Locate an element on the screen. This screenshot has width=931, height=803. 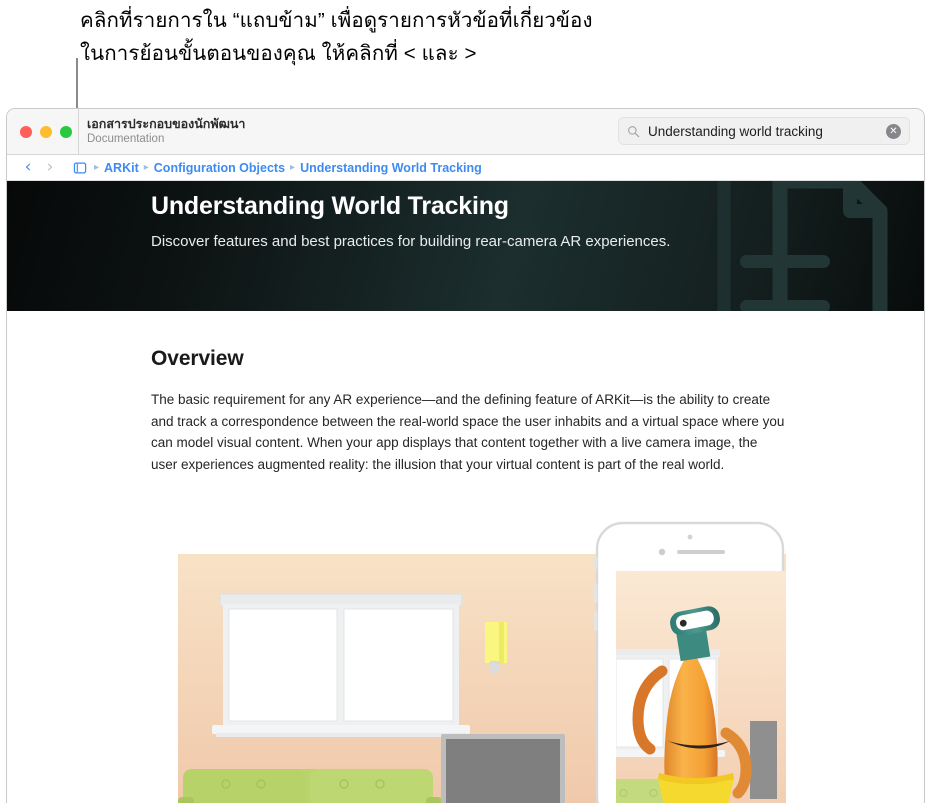
titlebar-divider is located at coordinates (78, 131).